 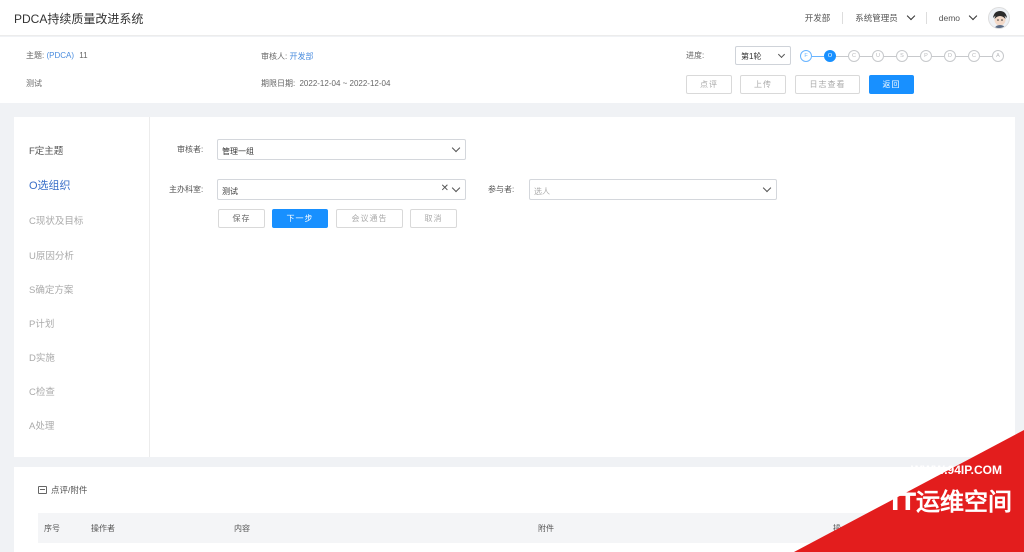 I want to click on reviewer-select-value: 管理一组, so click(x=238, y=151).